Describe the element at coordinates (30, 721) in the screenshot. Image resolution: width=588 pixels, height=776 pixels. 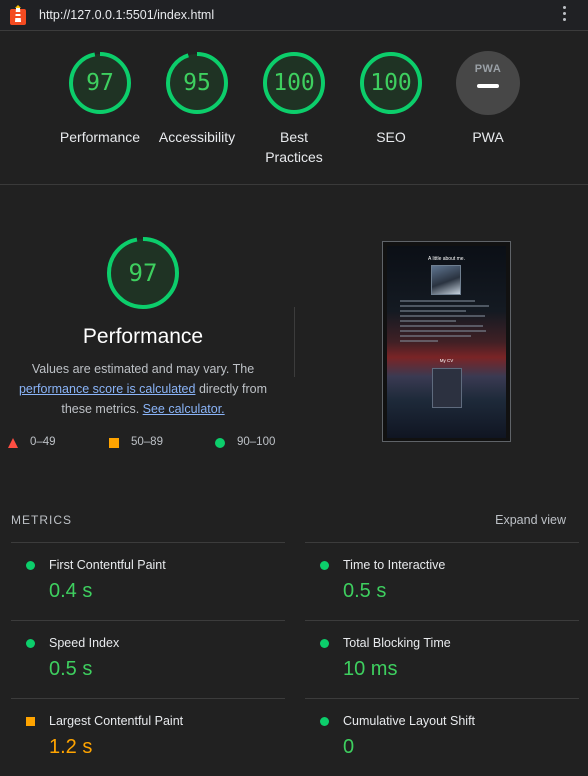
I see `average-square-icon` at that location.